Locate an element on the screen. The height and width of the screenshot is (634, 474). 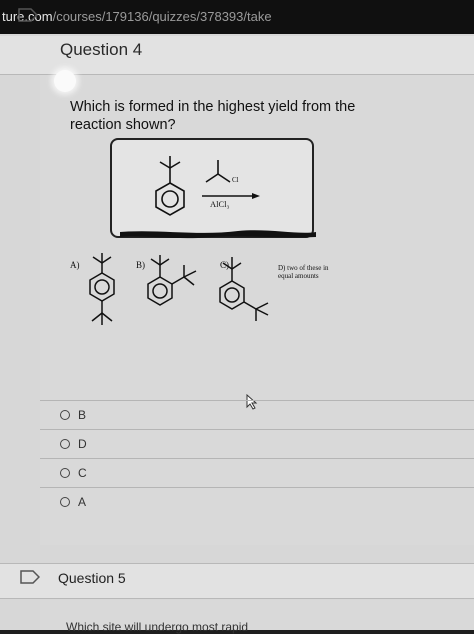
option-b-label: B) is located at coordinates (140, 265).